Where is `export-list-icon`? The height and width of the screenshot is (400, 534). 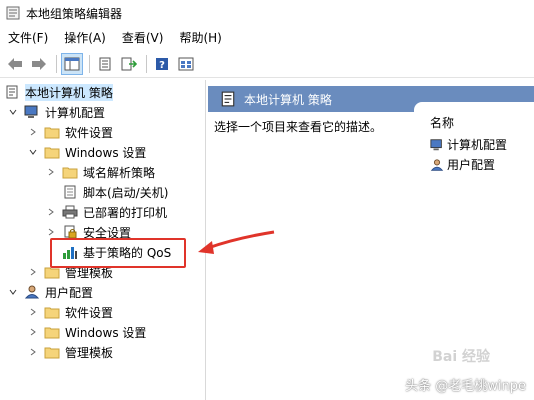 export-list-icon is located at coordinates (129, 63).